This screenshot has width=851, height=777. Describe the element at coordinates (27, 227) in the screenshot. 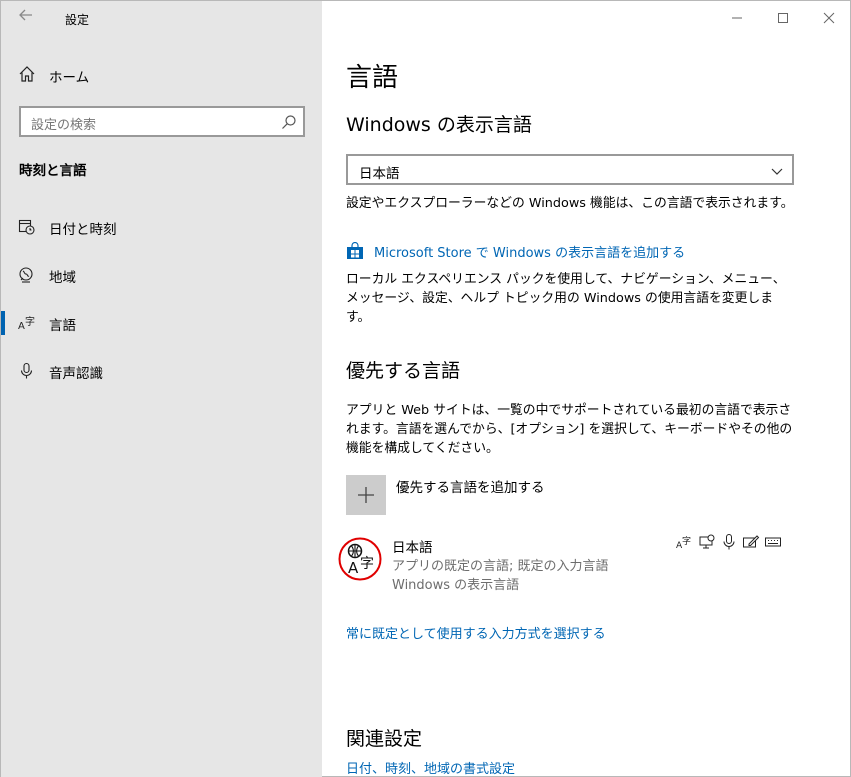

I see `date-time-icon` at that location.